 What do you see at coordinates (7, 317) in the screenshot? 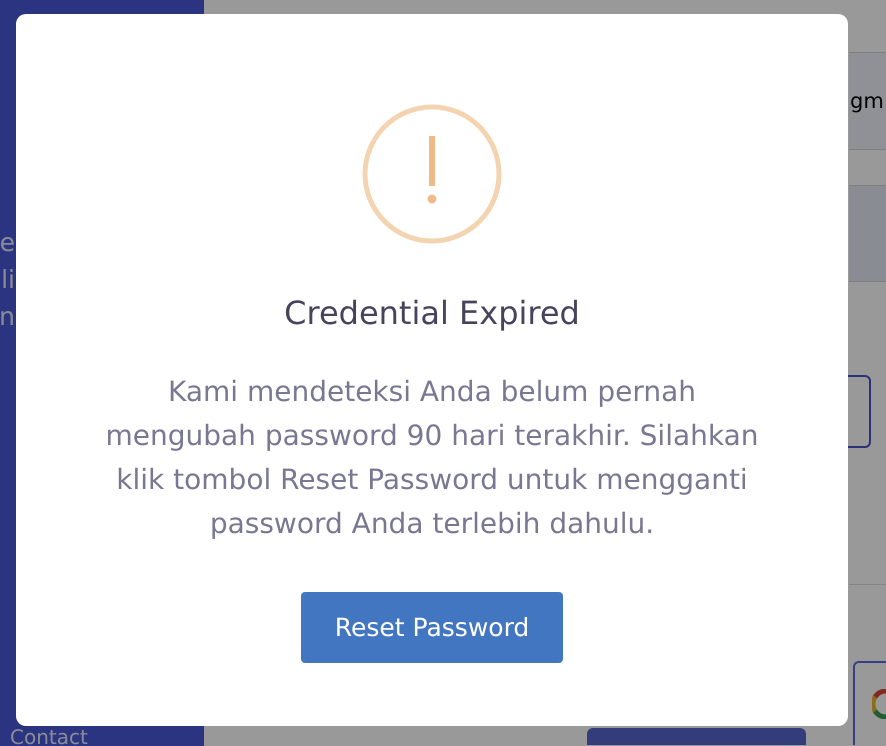
I see `sidebar-text: n` at bounding box center [7, 317].